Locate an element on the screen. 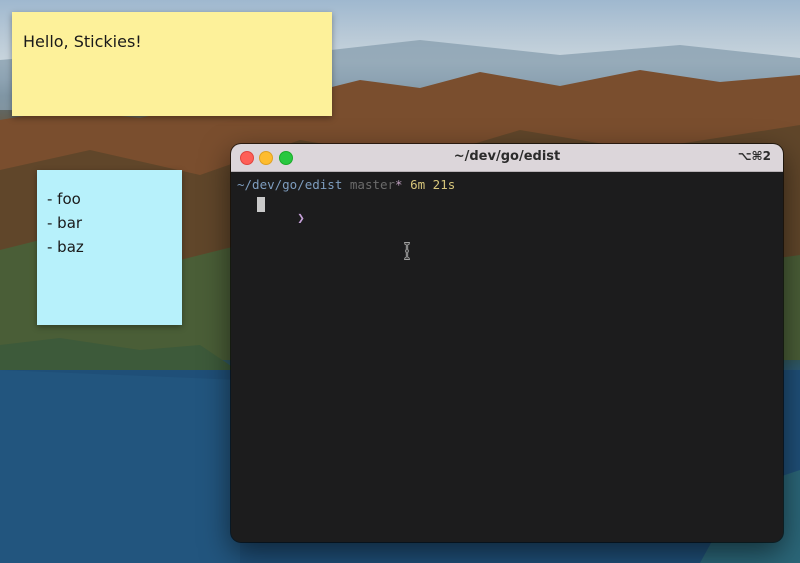  prompt-line: ~/dev/go/edist master* 6m 21s is located at coordinates (346, 184).